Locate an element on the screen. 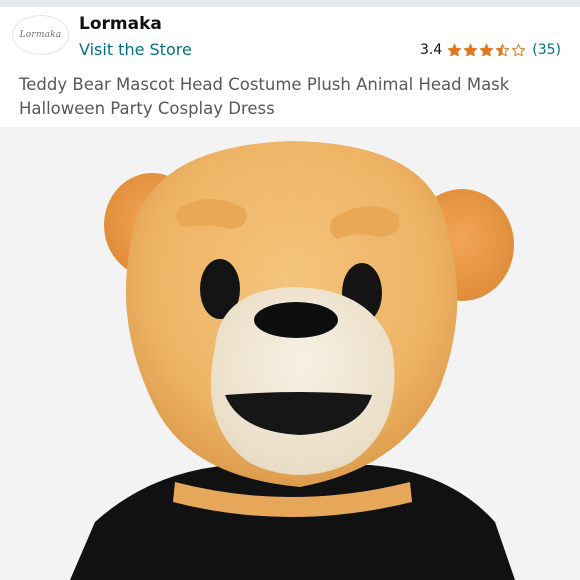  visit-store-link: Visit the Store is located at coordinates (135, 49).